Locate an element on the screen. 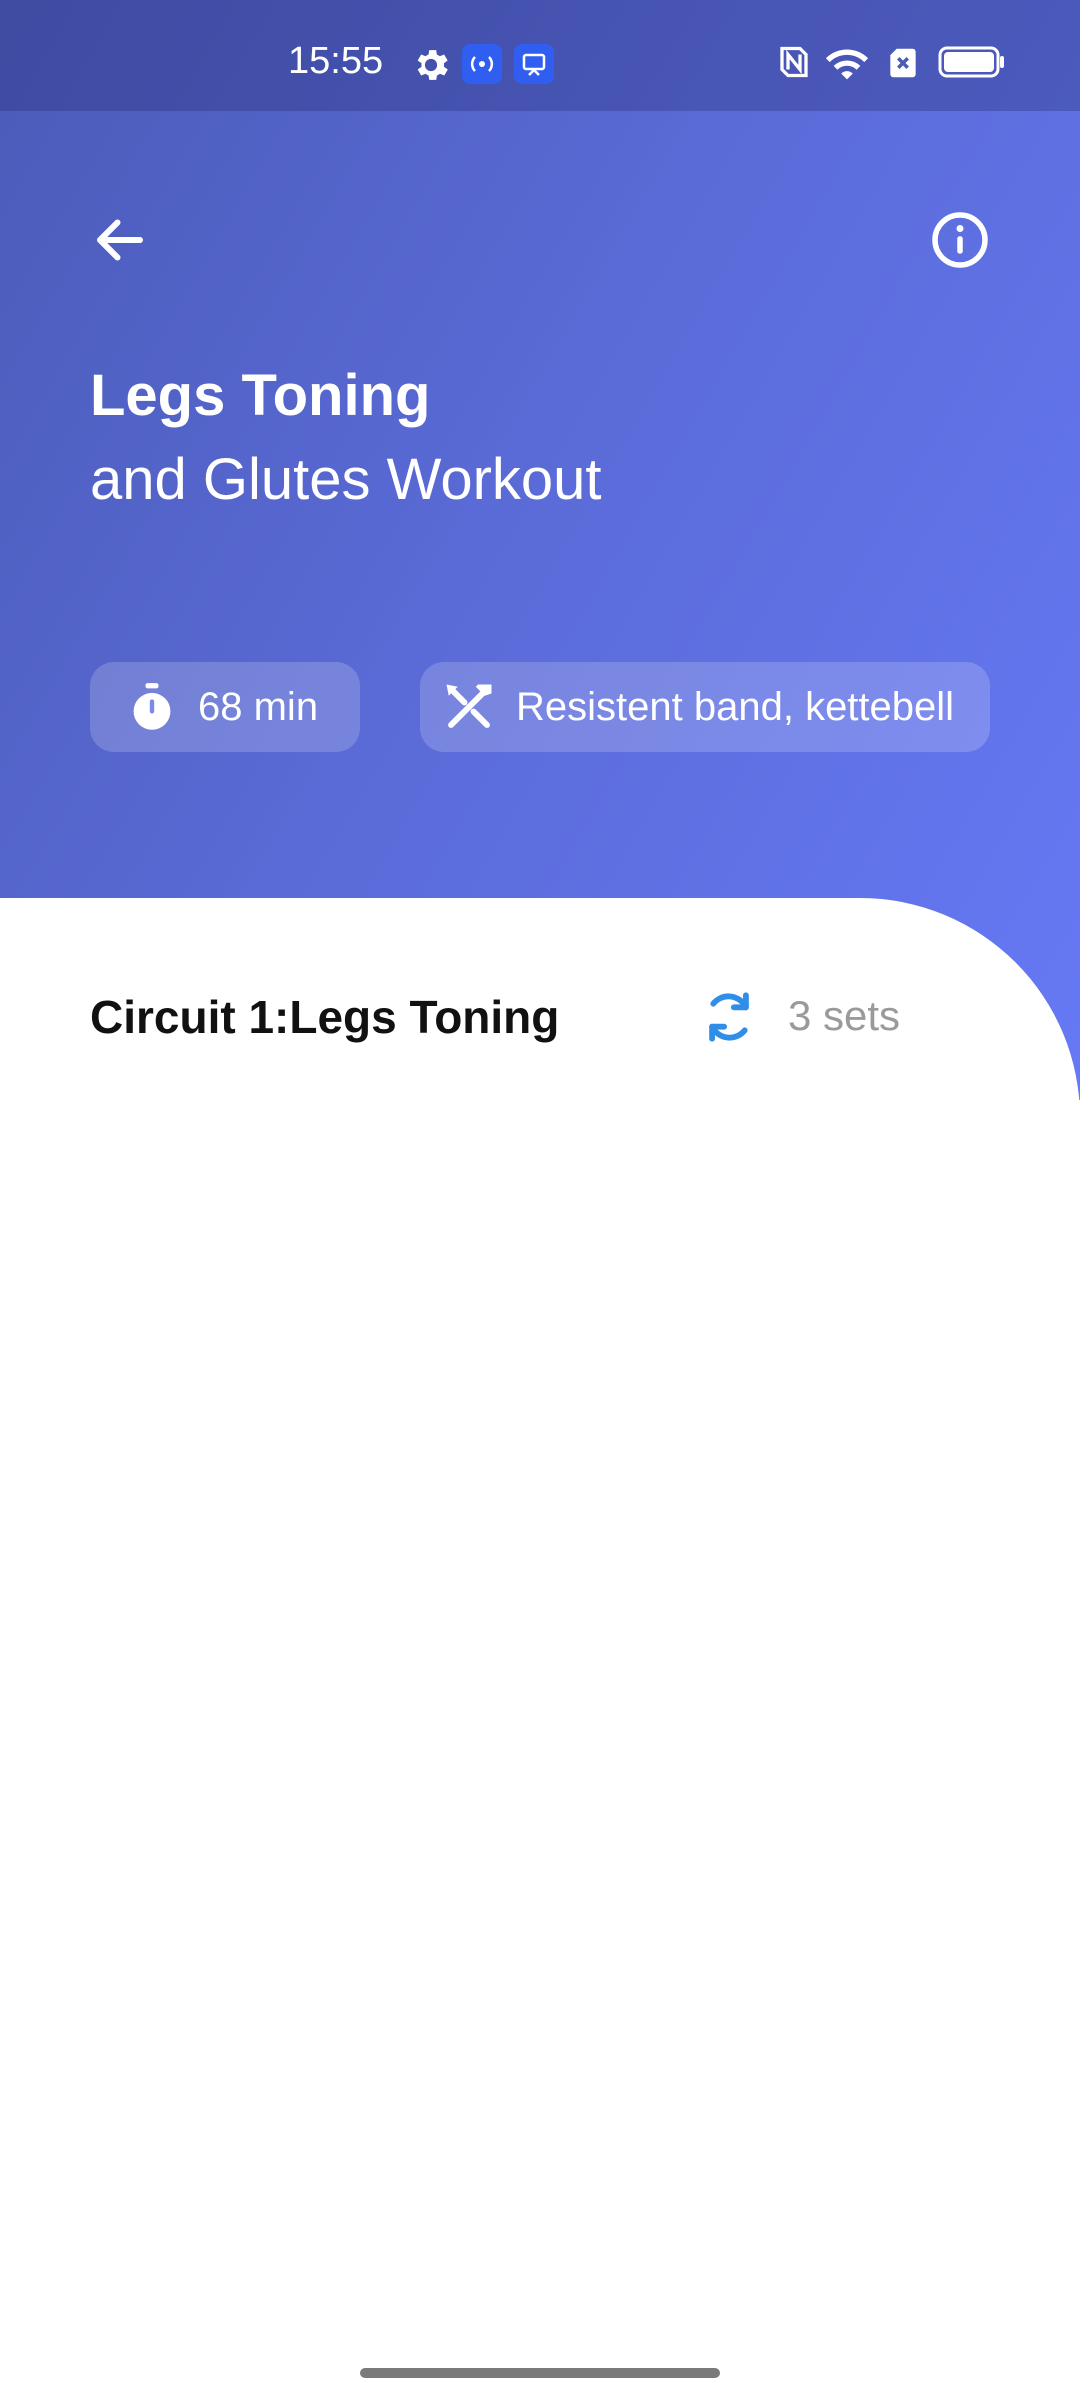 The image size is (1080, 2400). duration-chip: 68 min is located at coordinates (225, 707).